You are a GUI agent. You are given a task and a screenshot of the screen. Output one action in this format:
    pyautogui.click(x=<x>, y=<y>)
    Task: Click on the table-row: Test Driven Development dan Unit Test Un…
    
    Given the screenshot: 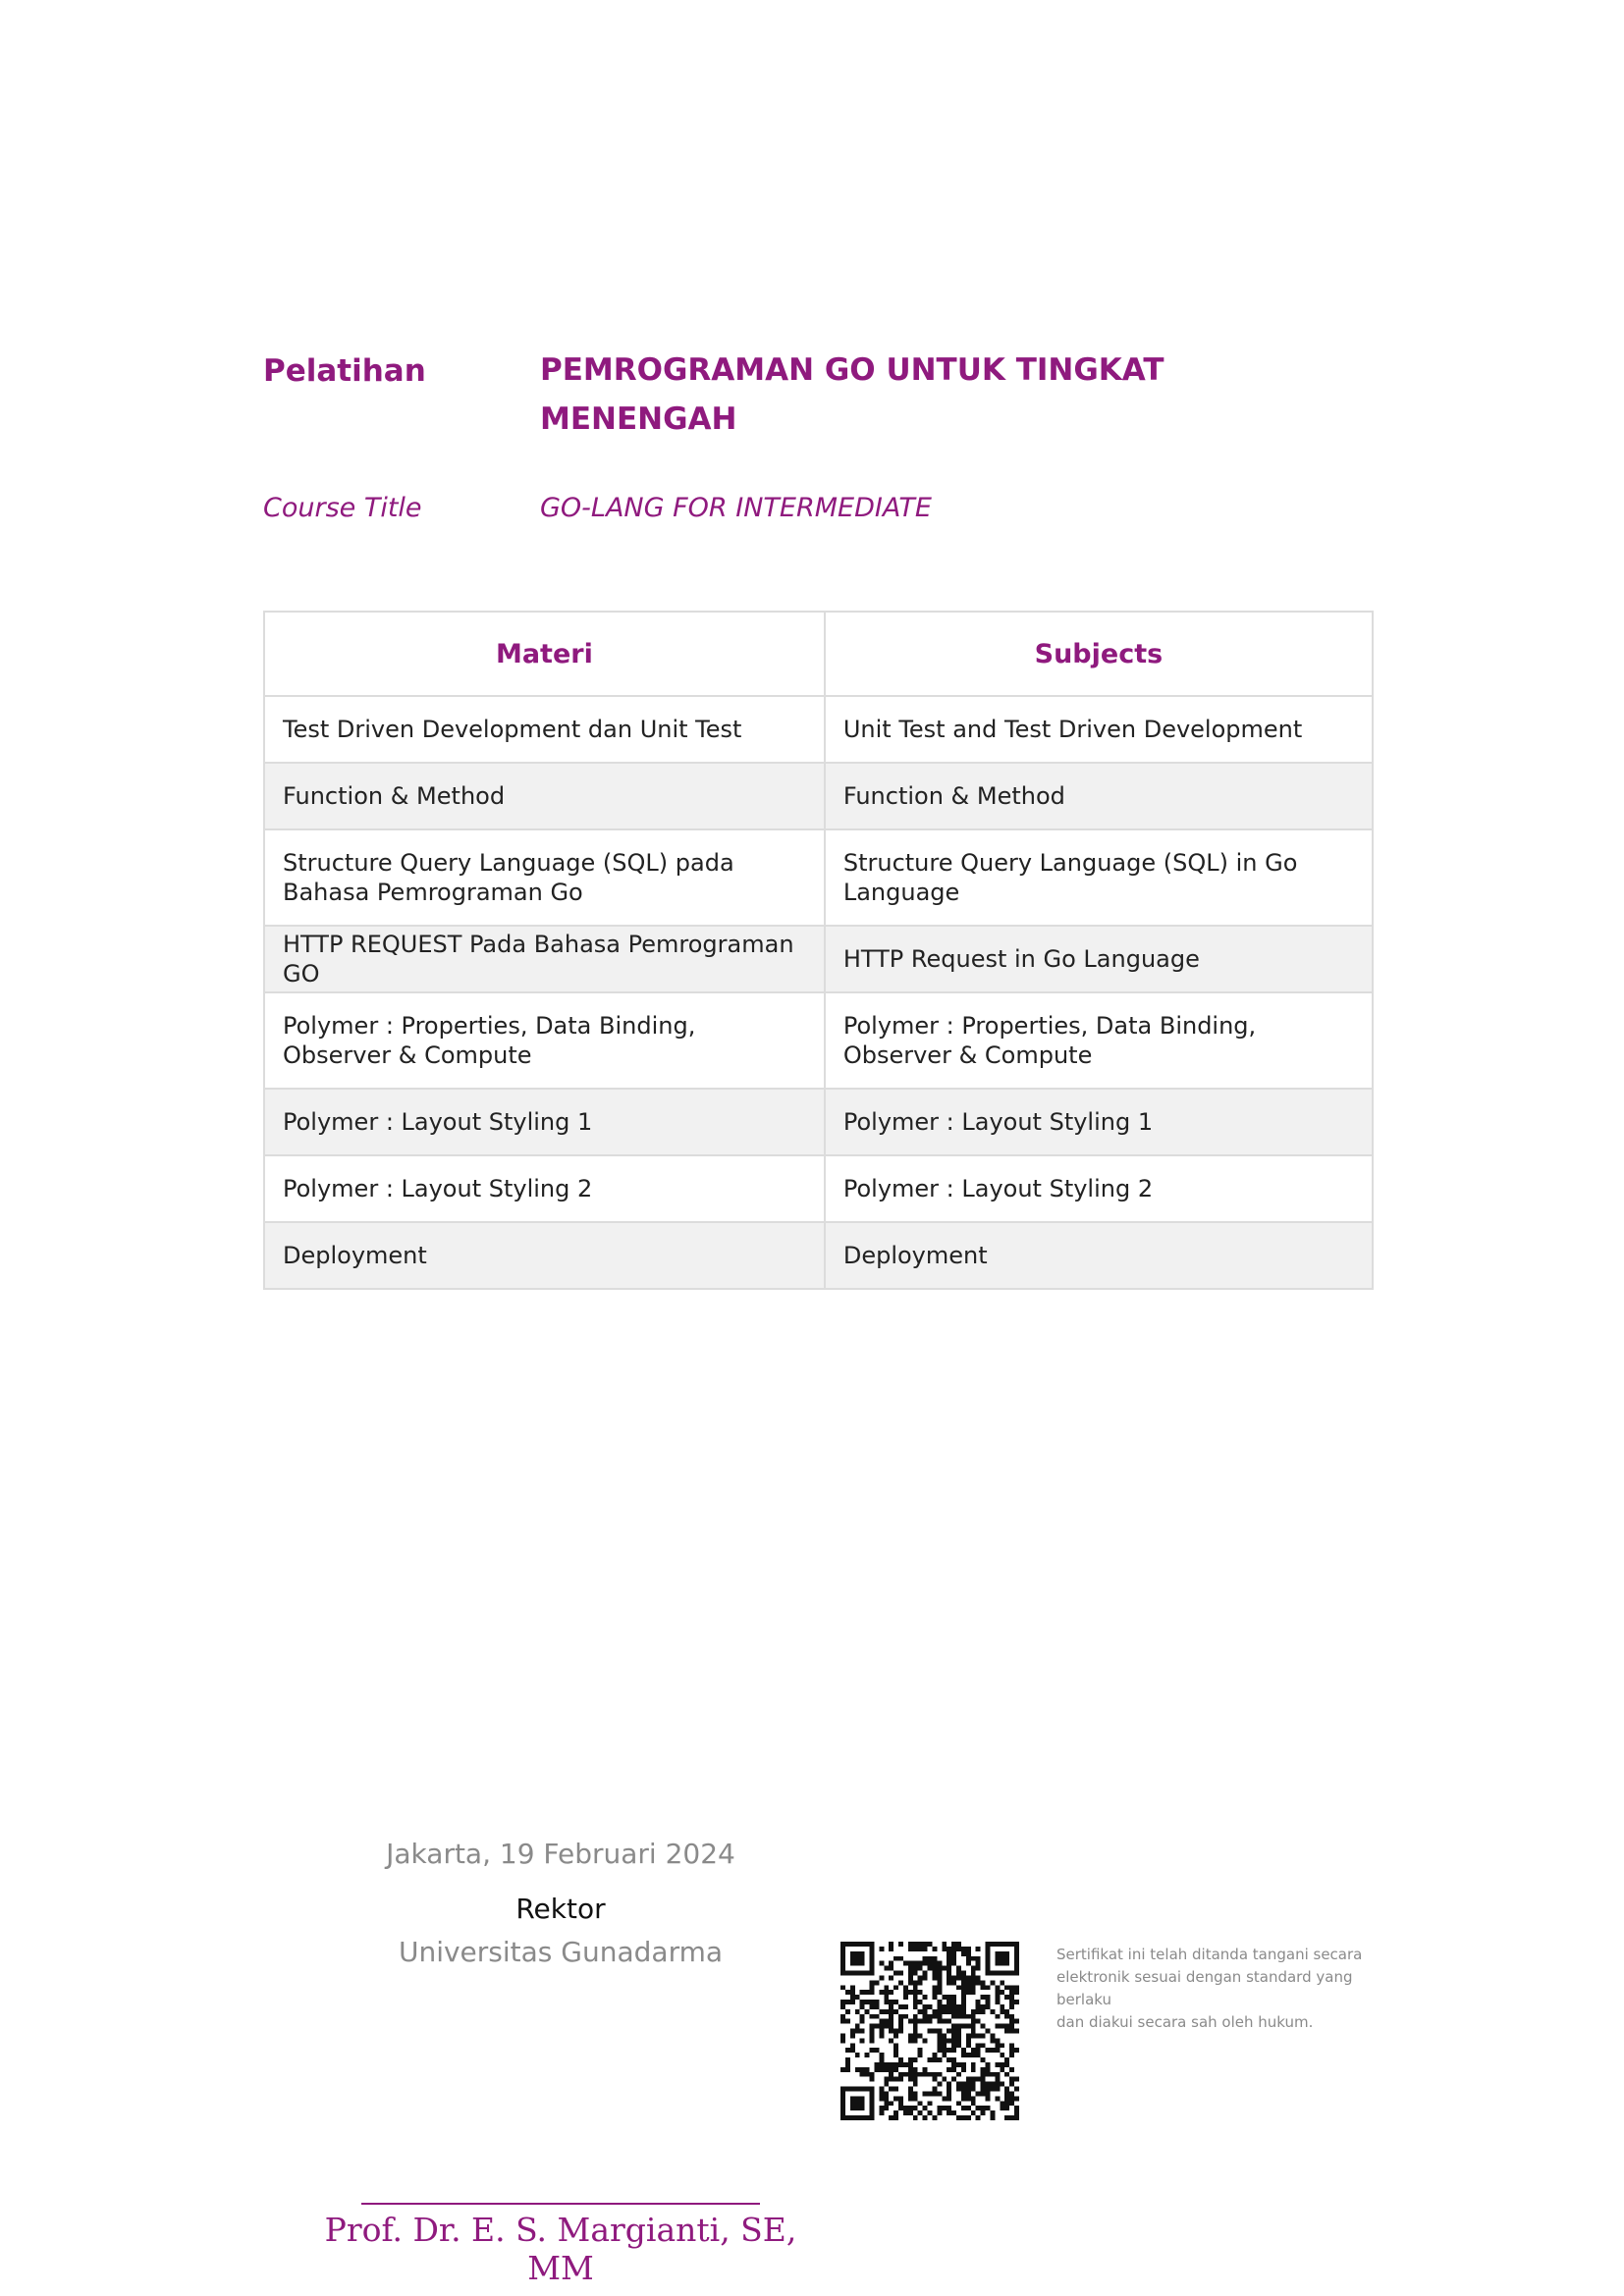 What is the action you would take?
    pyautogui.click(x=819, y=730)
    